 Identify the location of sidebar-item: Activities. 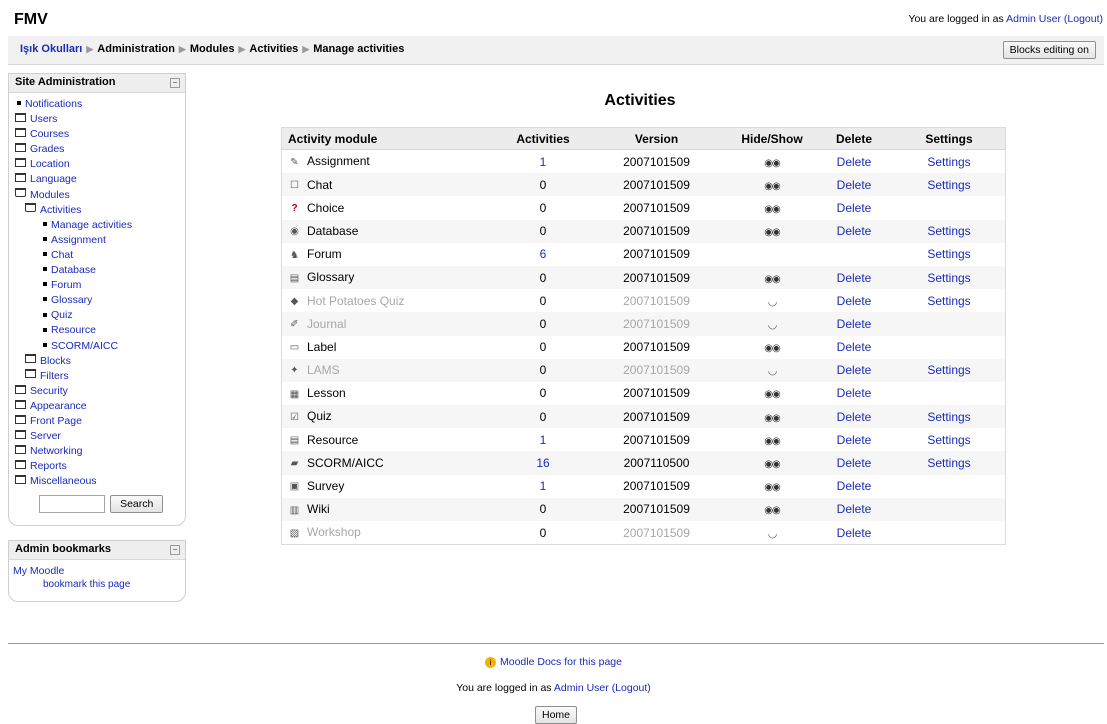
(97, 210).